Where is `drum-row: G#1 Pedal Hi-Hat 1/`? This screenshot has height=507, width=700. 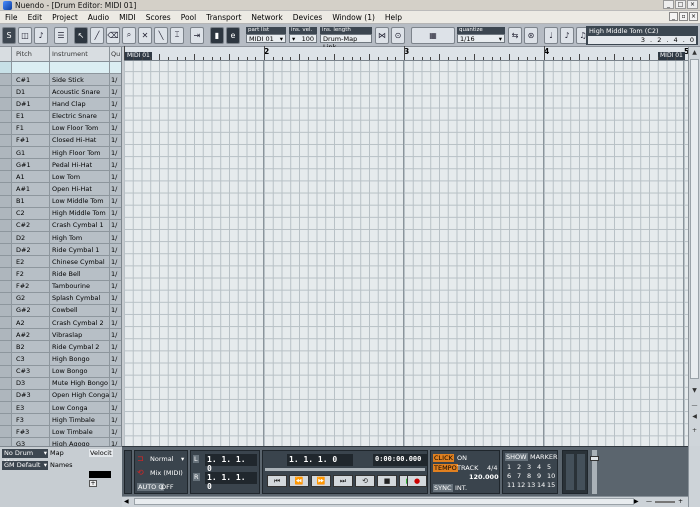
drum-row: G#1 Pedal Hi-Hat 1/ is located at coordinates (60, 165).